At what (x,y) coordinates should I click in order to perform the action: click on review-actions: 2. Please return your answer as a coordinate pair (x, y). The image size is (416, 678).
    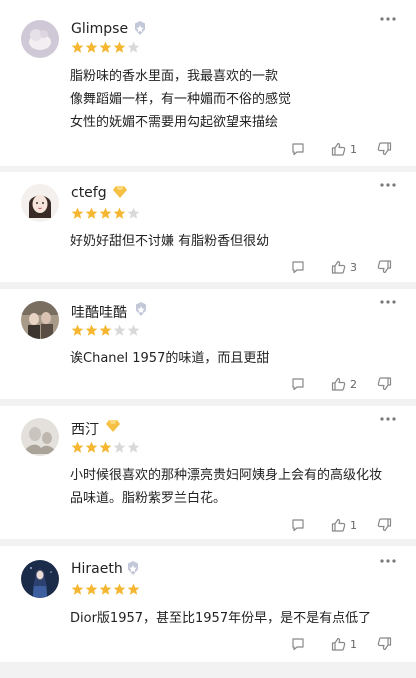
    Looking at the image, I should click on (341, 384).